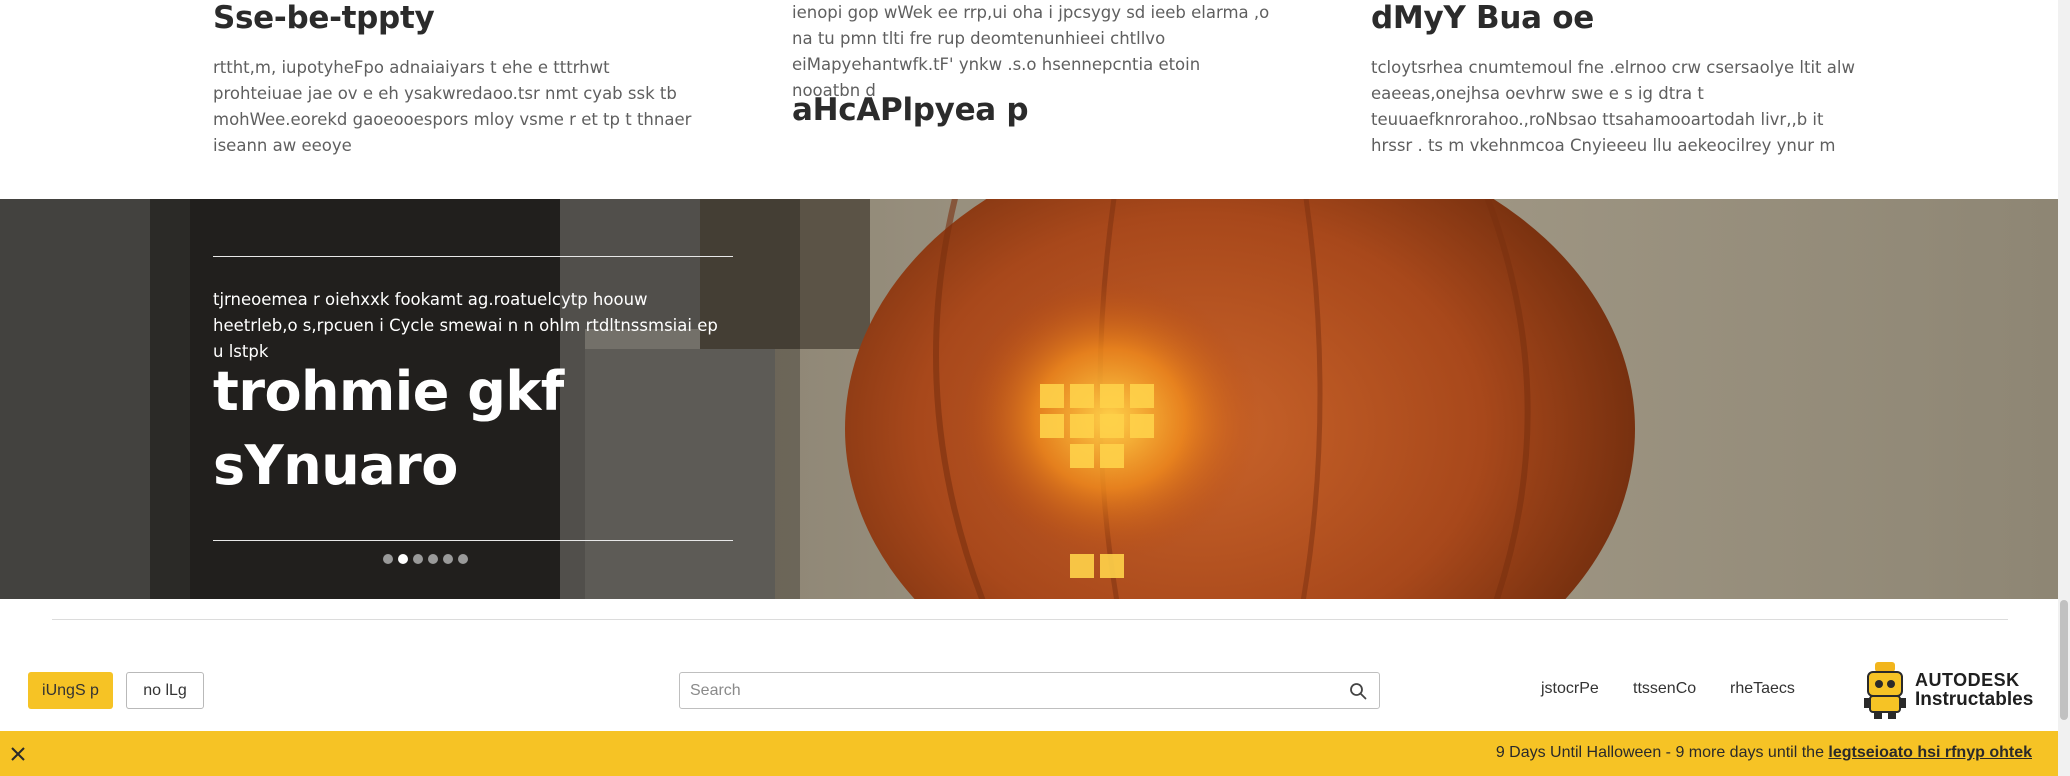 The image size is (2070, 776). Describe the element at coordinates (70, 690) in the screenshot. I see `sign-up-button: iUngS p` at that location.